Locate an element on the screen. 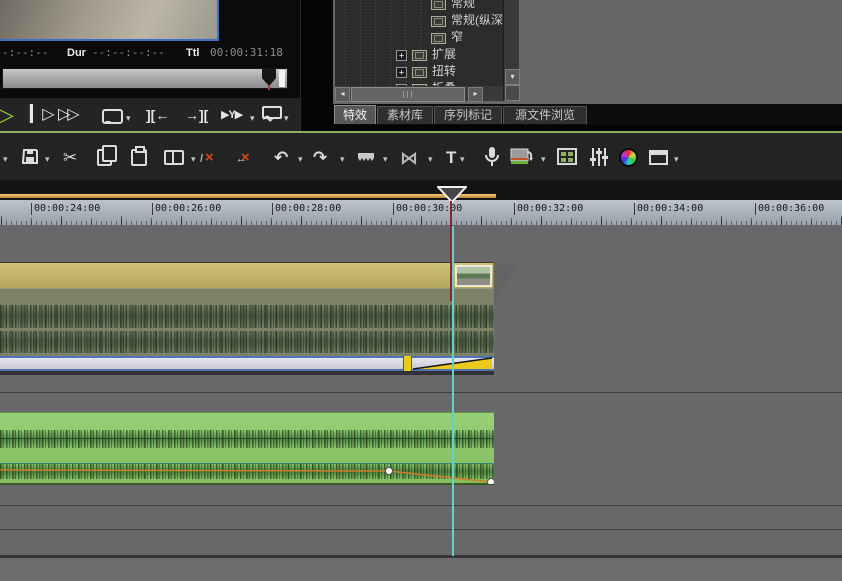 This screenshot has width=842, height=581. volume-rubber-band is located at coordinates (247, 448).